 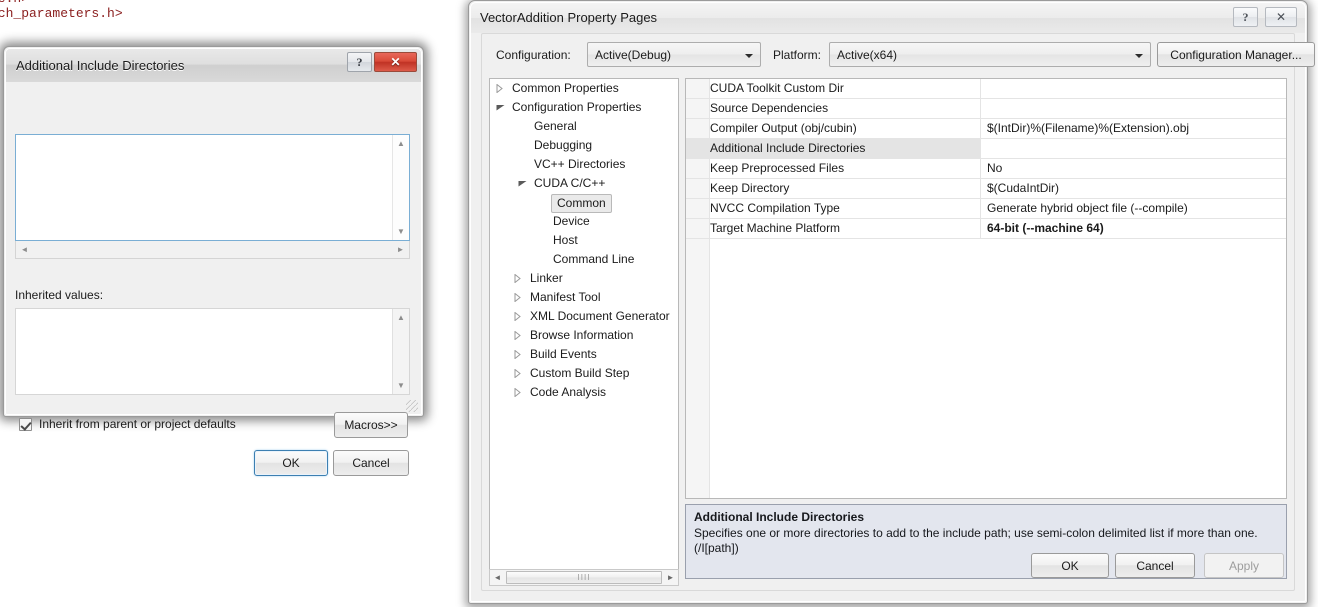 What do you see at coordinates (400, 249) in the screenshot?
I see `scroll-right-icon: ►` at bounding box center [400, 249].